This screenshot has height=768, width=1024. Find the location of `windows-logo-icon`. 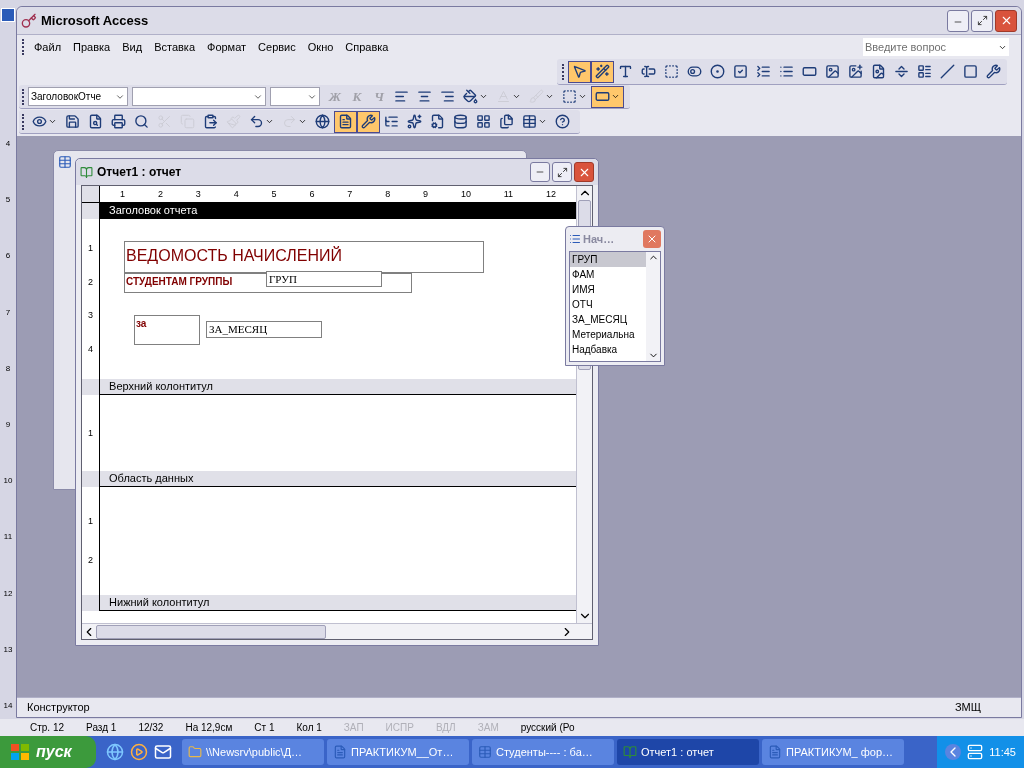

windows-logo-icon is located at coordinates (20, 752).